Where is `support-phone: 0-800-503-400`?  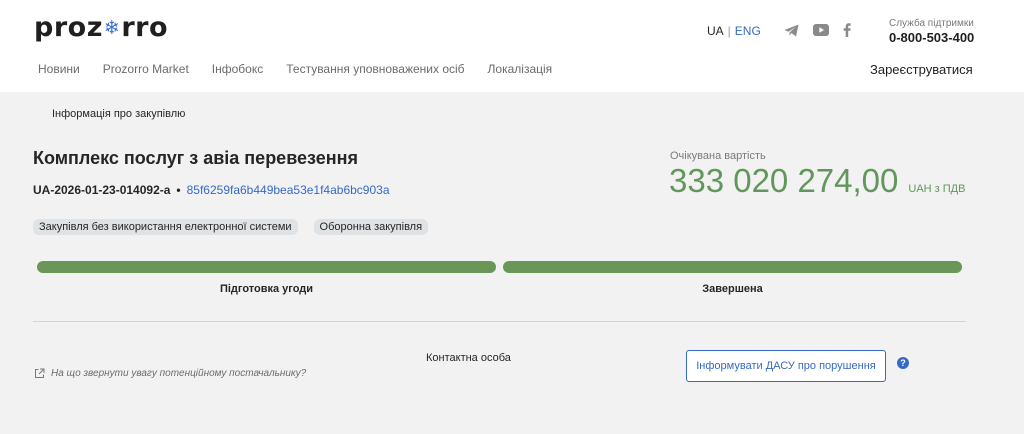 support-phone: 0-800-503-400 is located at coordinates (931, 37).